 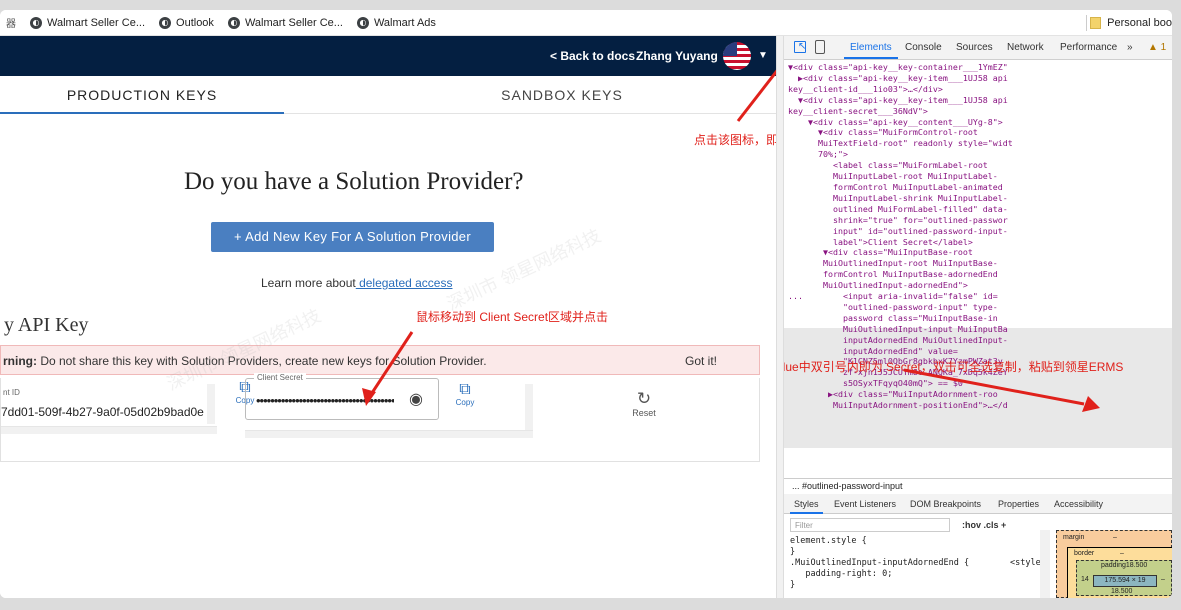 What do you see at coordinates (918, 574) in the screenshot?
I see `style-rule-line: padding-right: 0;` at bounding box center [918, 574].